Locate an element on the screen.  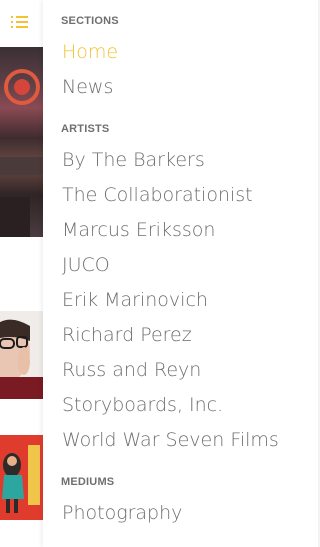
nav-item-storyboards-inc: Storyboards, Inc. is located at coordinates (142, 405).